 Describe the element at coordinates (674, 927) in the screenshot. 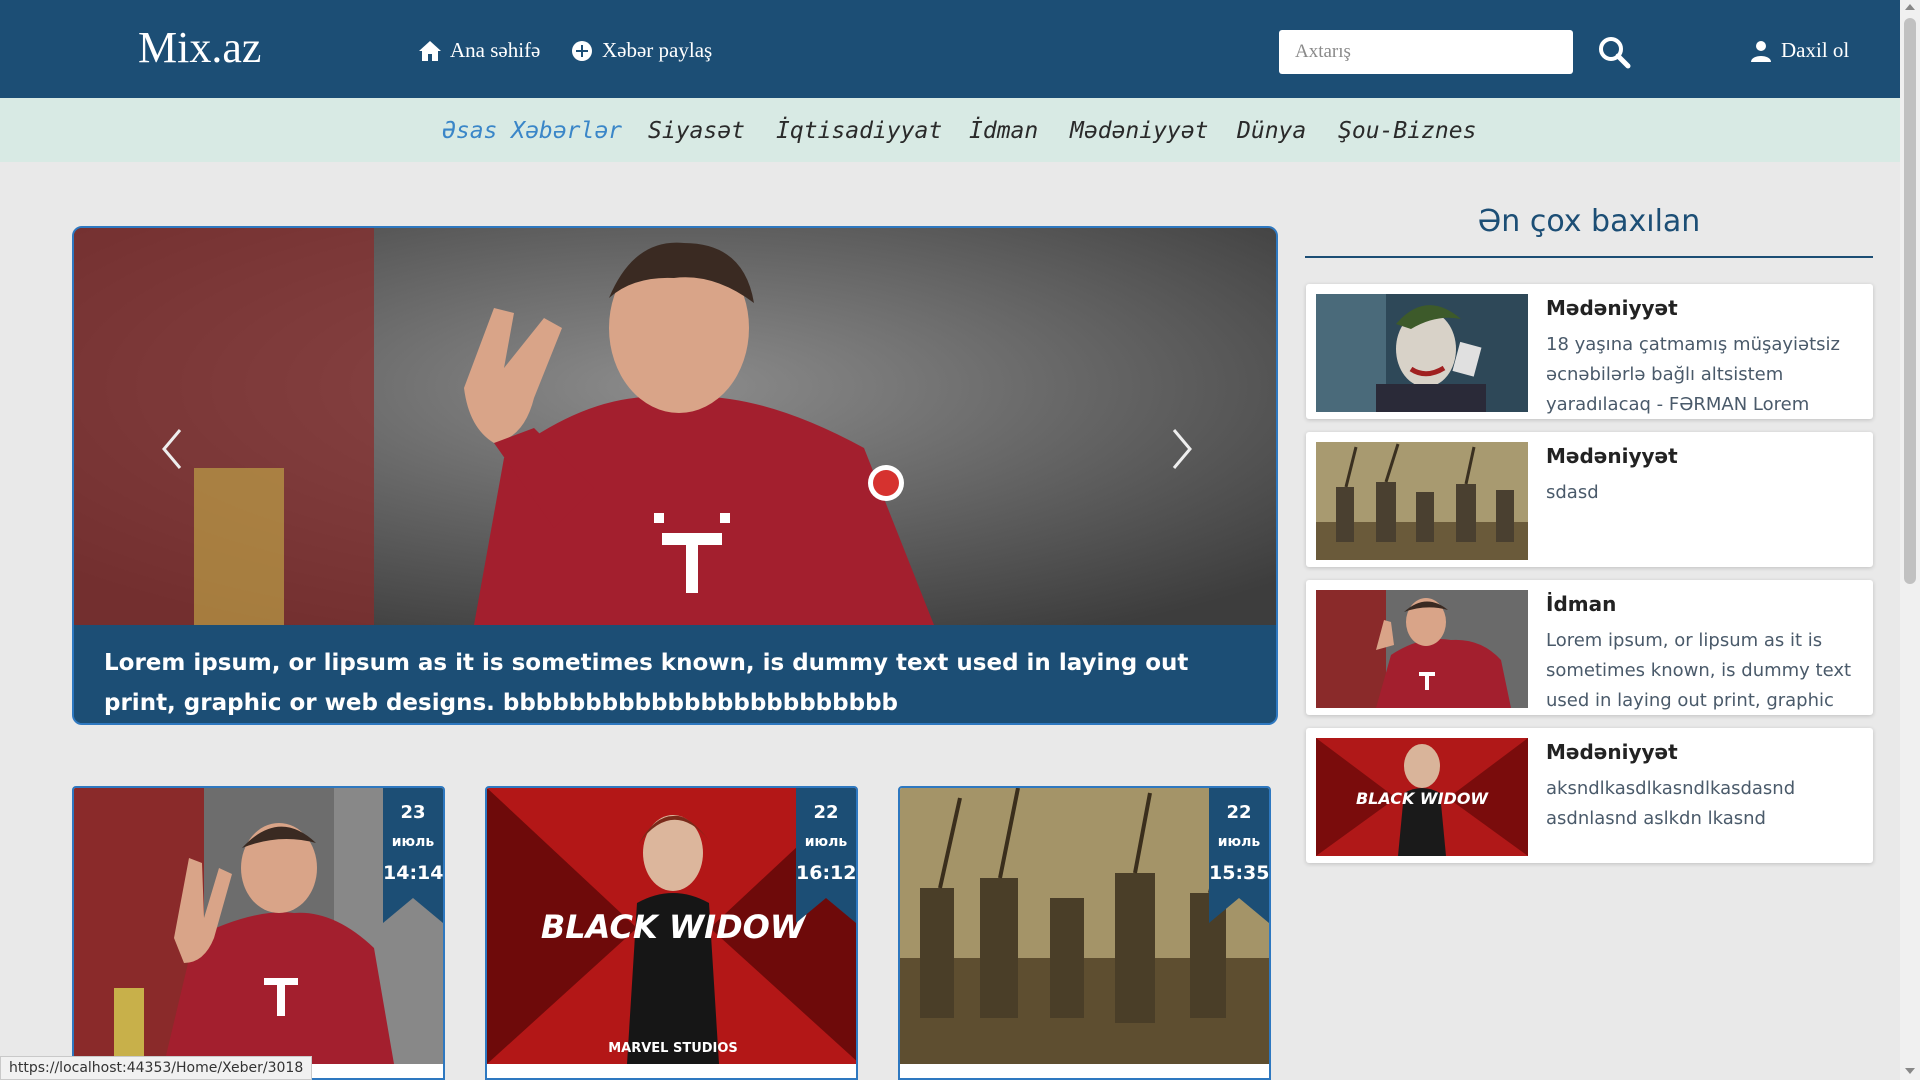

I see `poster-title: BLACK WIDOW` at that location.